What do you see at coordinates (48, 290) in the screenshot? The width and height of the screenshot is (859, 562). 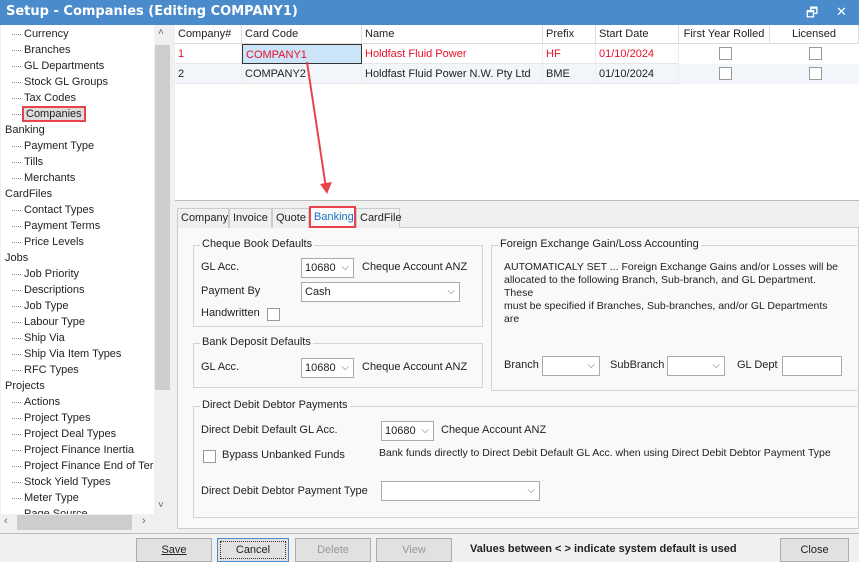 I see `tree-item: Descriptions` at bounding box center [48, 290].